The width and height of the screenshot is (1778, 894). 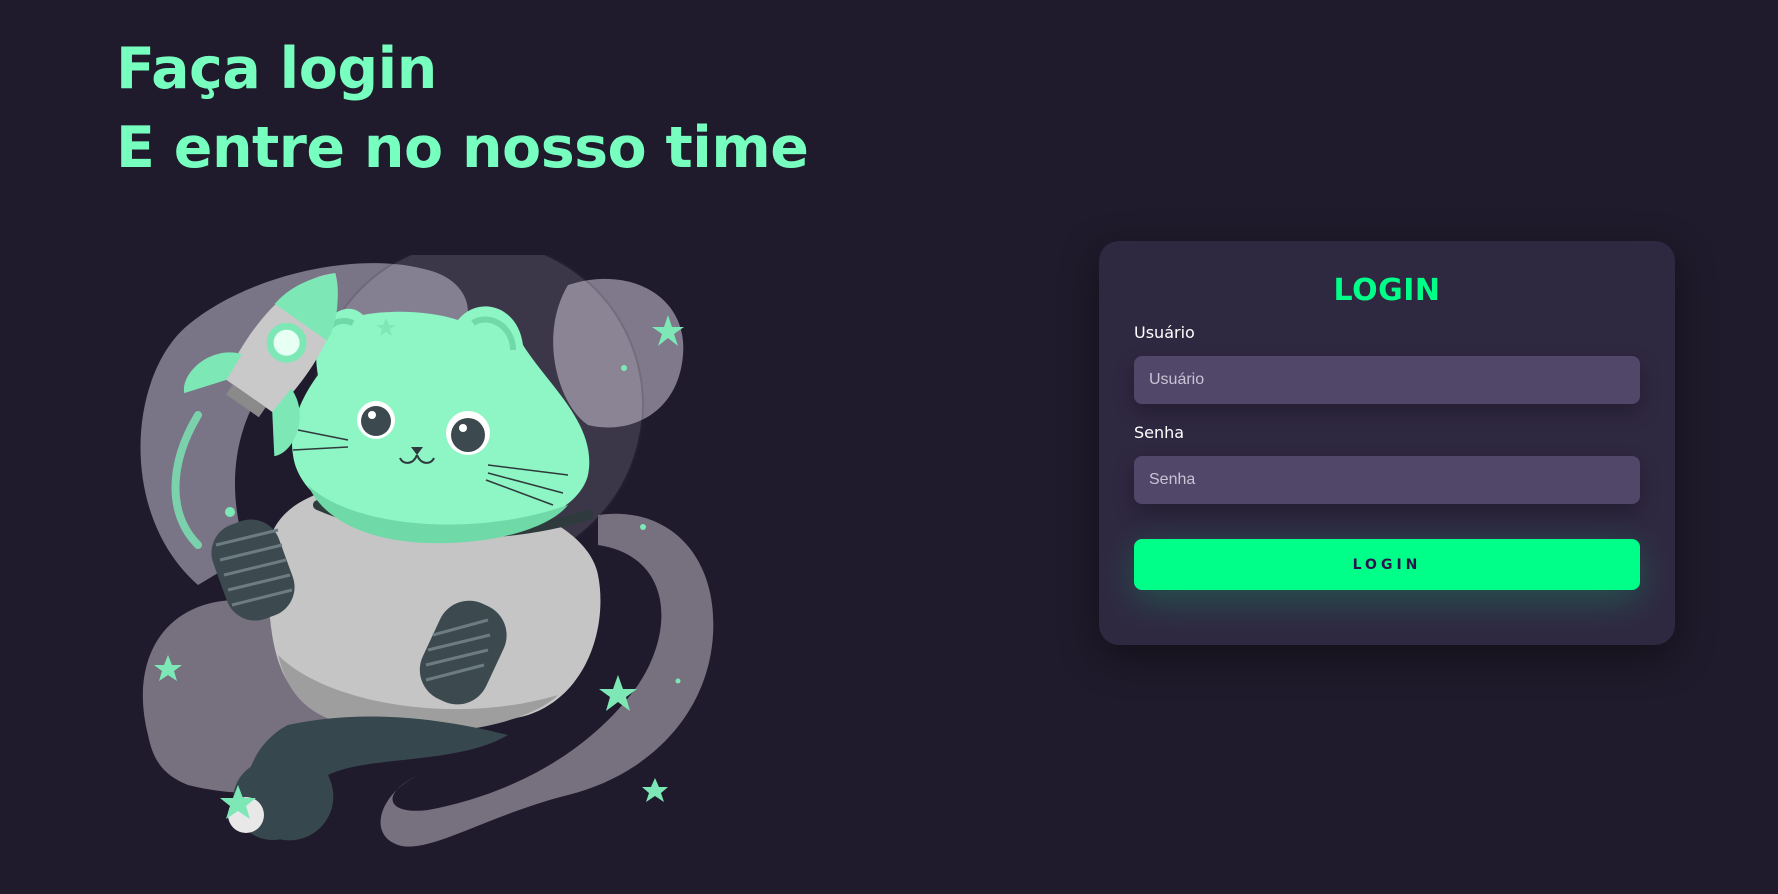 I want to click on hero-line-2: E entre no nosso time, so click(x=462, y=148).